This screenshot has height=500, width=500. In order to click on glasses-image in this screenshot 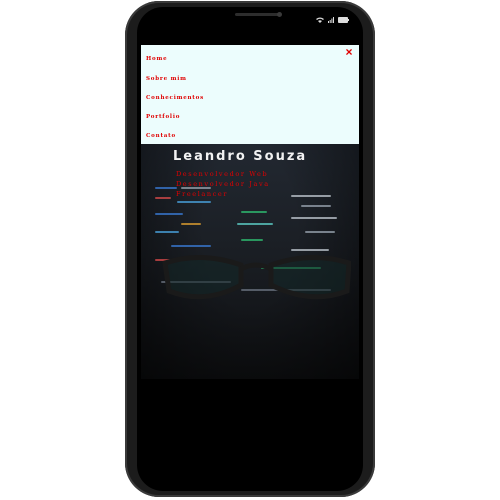, I will do `click(256, 277)`.